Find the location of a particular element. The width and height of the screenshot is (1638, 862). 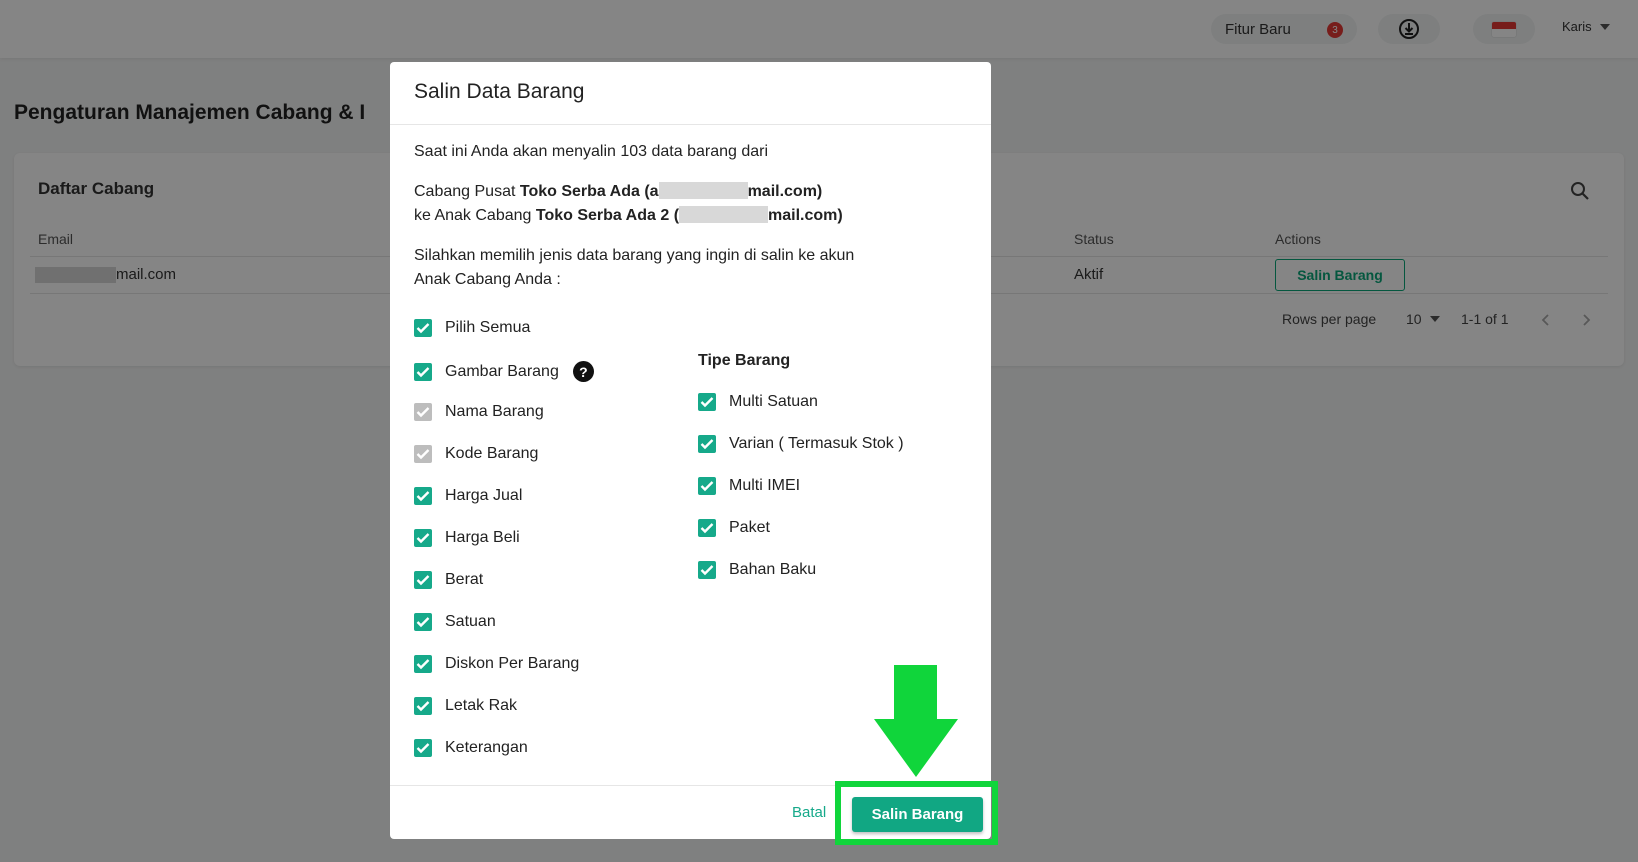

target-suffix: mail.com) is located at coordinates (805, 215).